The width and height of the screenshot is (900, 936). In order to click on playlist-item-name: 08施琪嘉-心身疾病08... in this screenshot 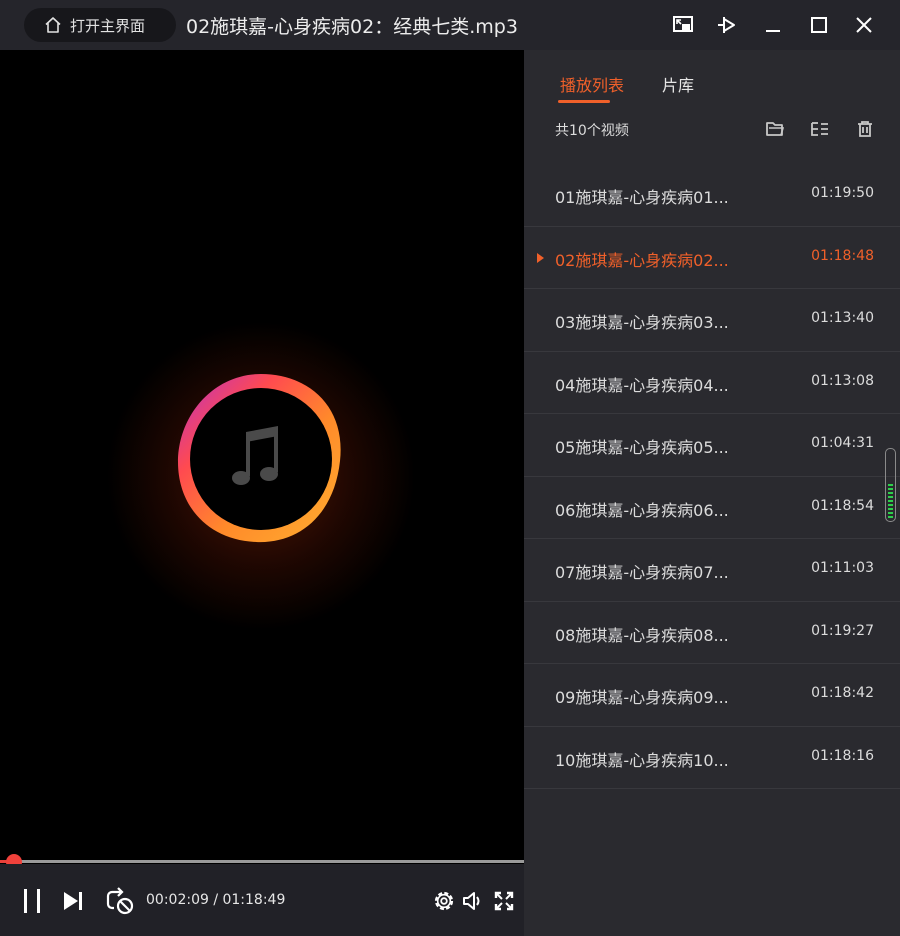, I will do `click(642, 635)`.